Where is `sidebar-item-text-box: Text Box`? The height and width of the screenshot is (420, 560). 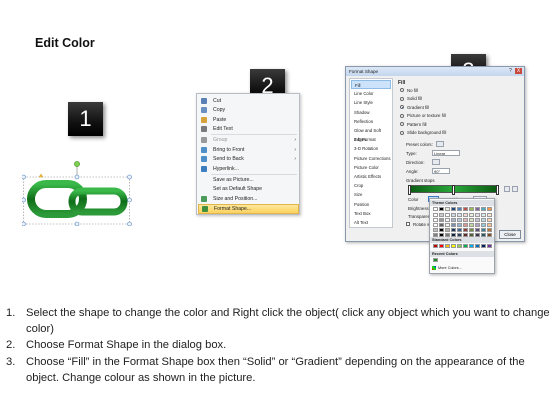 sidebar-item-text-box: Text Box is located at coordinates (371, 213).